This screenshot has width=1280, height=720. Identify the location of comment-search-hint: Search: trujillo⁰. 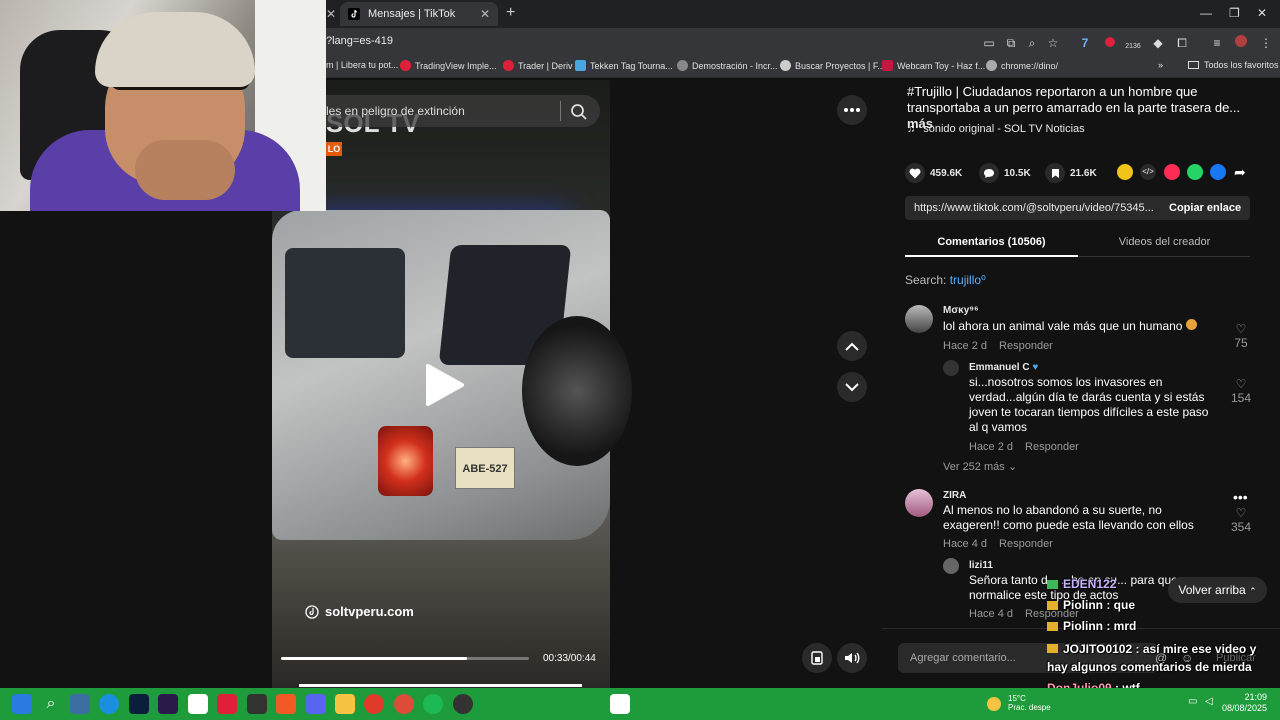
(945, 280).